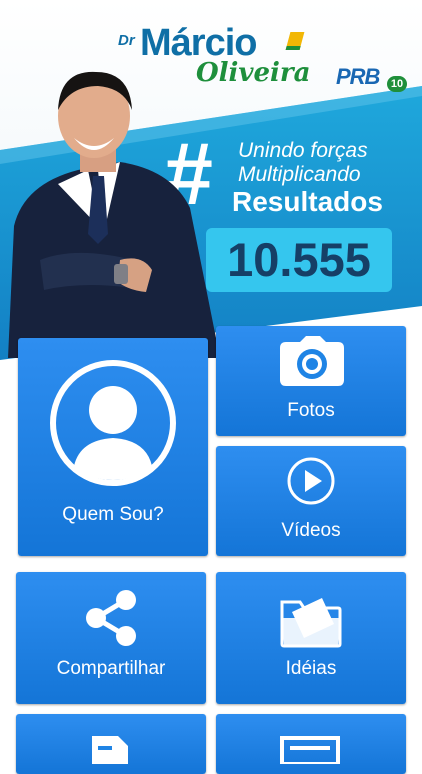  What do you see at coordinates (111, 618) in the screenshot?
I see `share-icon` at bounding box center [111, 618].